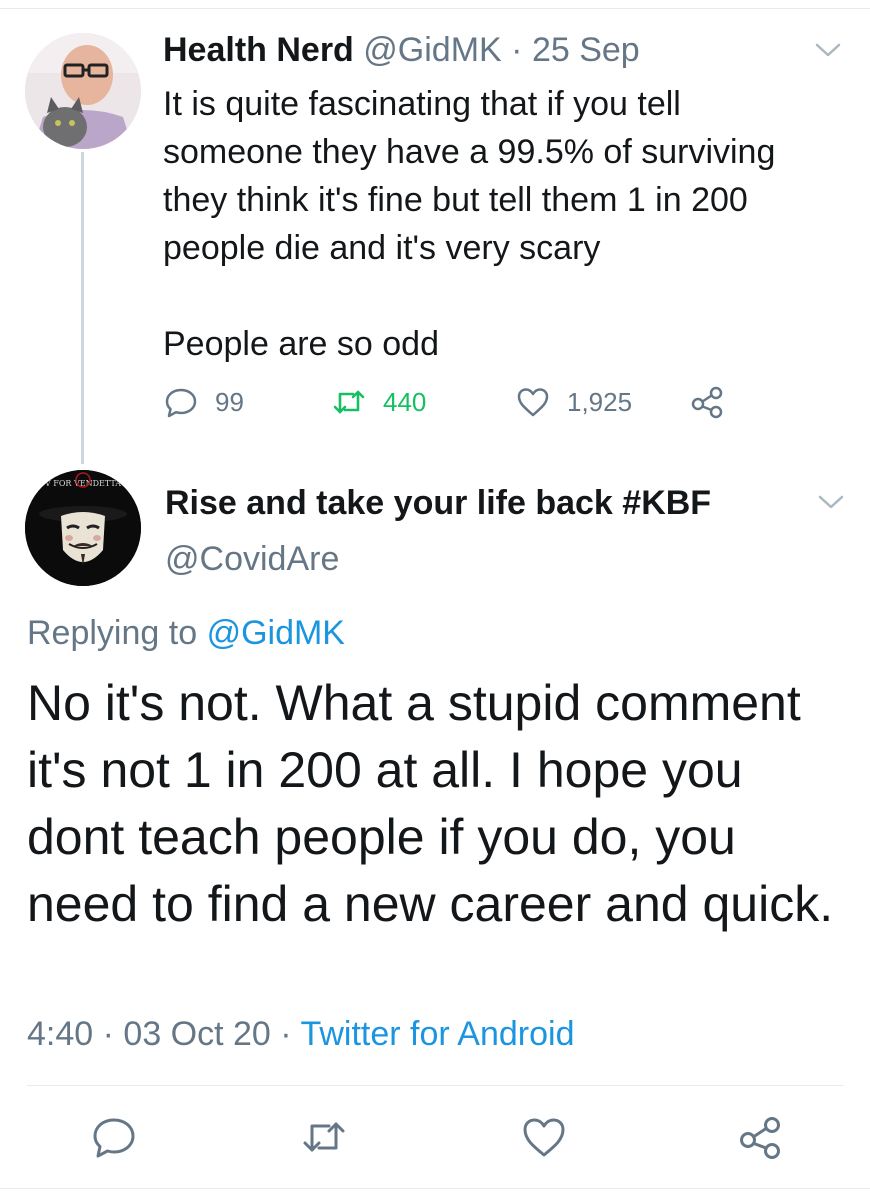  What do you see at coordinates (437, 1034) in the screenshot?
I see `tweet2-client-link: Twitter for Android` at bounding box center [437, 1034].